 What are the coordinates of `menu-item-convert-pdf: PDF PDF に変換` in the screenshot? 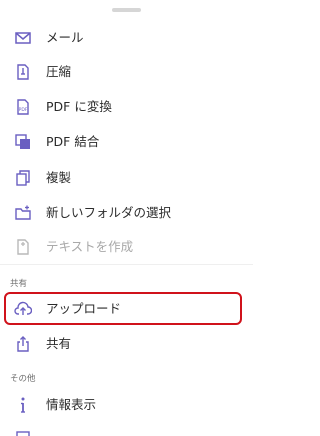 It's located at (126, 107).